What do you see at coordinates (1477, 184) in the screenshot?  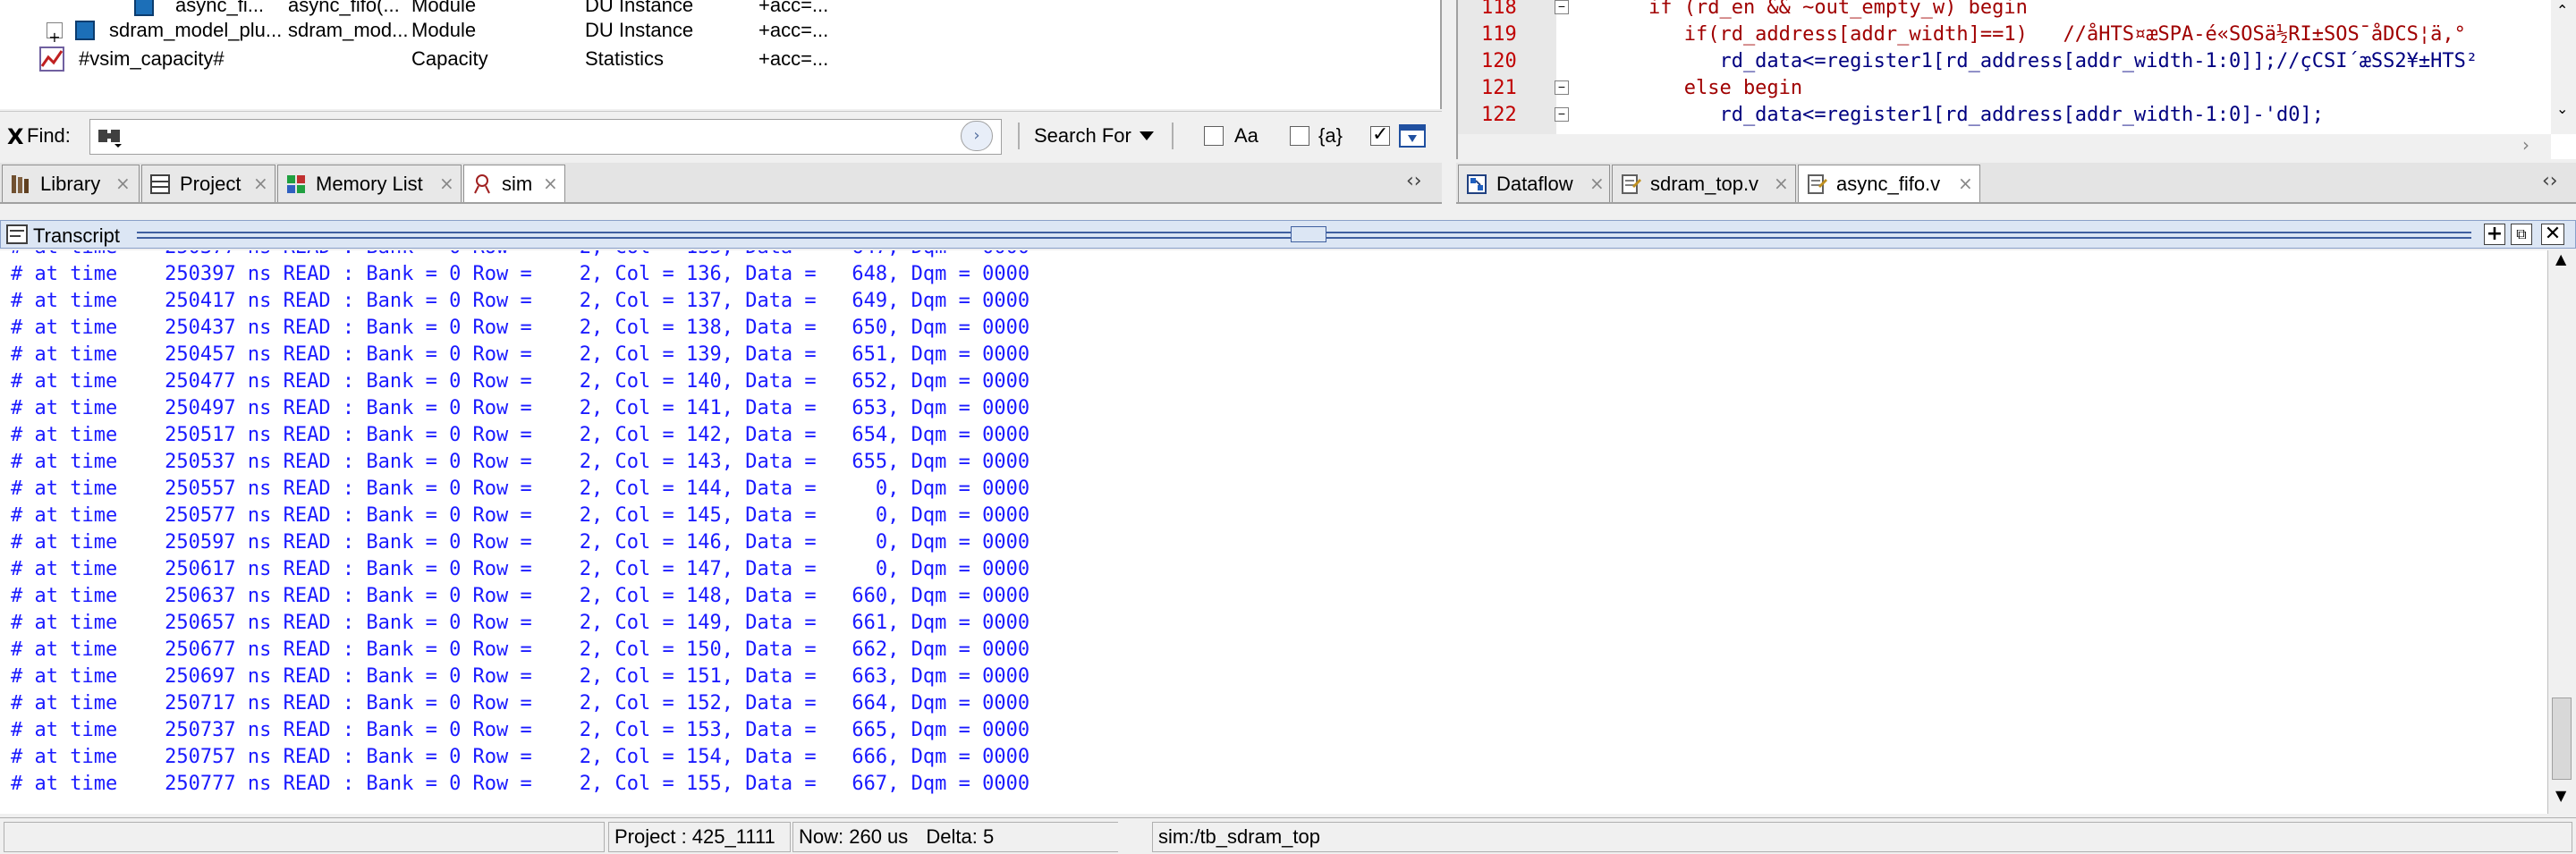 I see `dataflow-icon` at bounding box center [1477, 184].